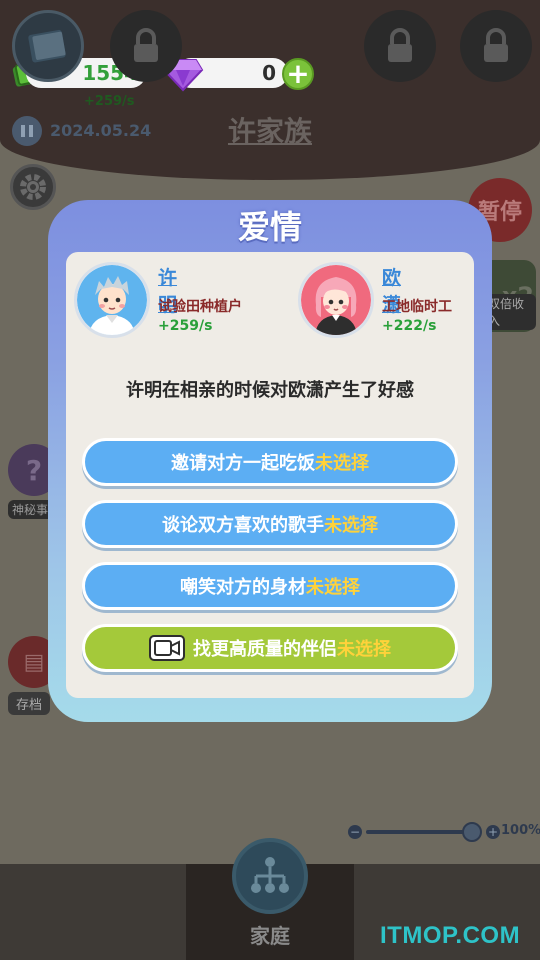 Image resolution: width=540 pixels, height=960 pixels. Describe the element at coordinates (243, 463) in the screenshot. I see `option-label: 邀请对方一起吃饭` at that location.